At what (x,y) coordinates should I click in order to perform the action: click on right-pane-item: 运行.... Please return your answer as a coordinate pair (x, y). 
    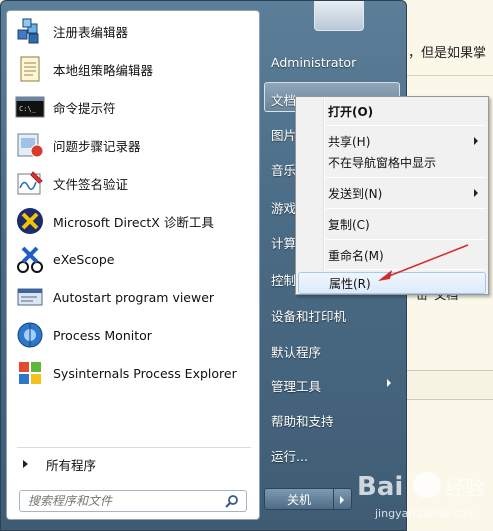
    Looking at the image, I should click on (289, 455).